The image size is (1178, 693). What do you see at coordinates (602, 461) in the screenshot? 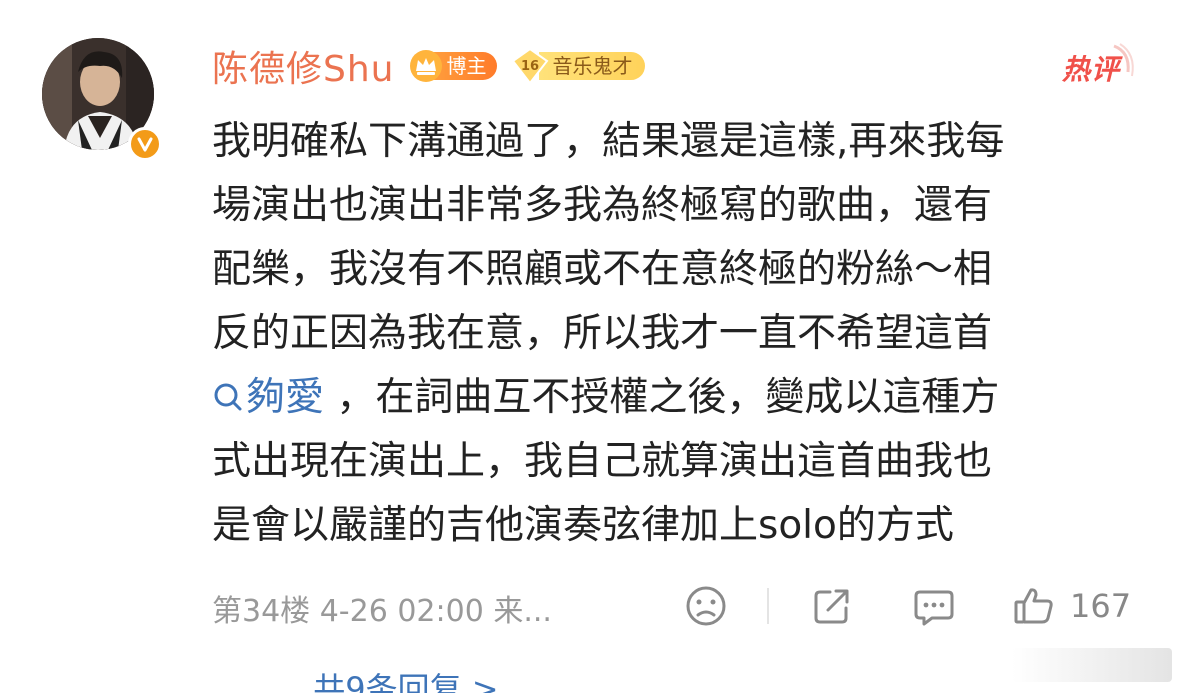
I see `comment-line: 式出現在演出上，我自己就算演出這首曲我也` at bounding box center [602, 461].